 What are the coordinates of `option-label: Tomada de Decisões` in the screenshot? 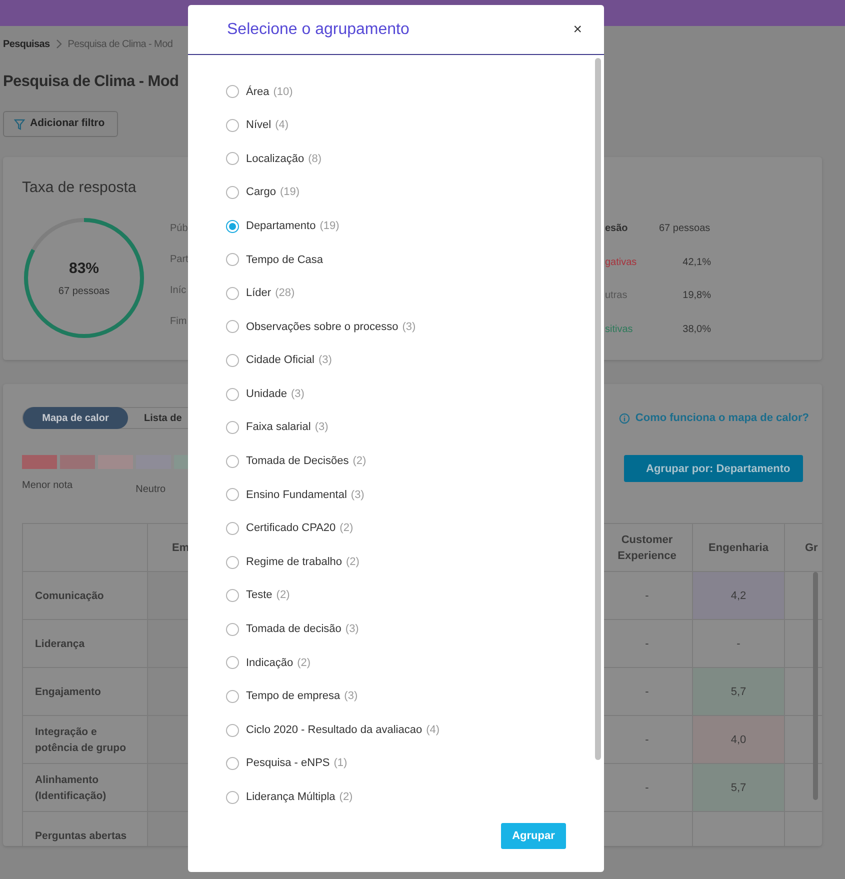 It's located at (297, 462).